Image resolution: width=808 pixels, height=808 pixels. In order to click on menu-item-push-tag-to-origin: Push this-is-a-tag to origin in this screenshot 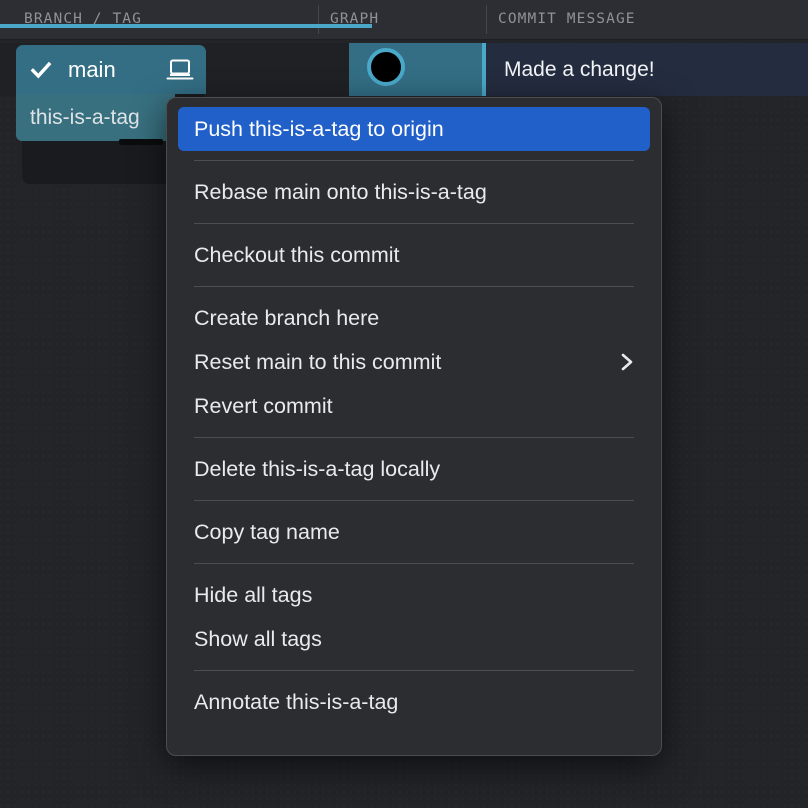, I will do `click(414, 129)`.